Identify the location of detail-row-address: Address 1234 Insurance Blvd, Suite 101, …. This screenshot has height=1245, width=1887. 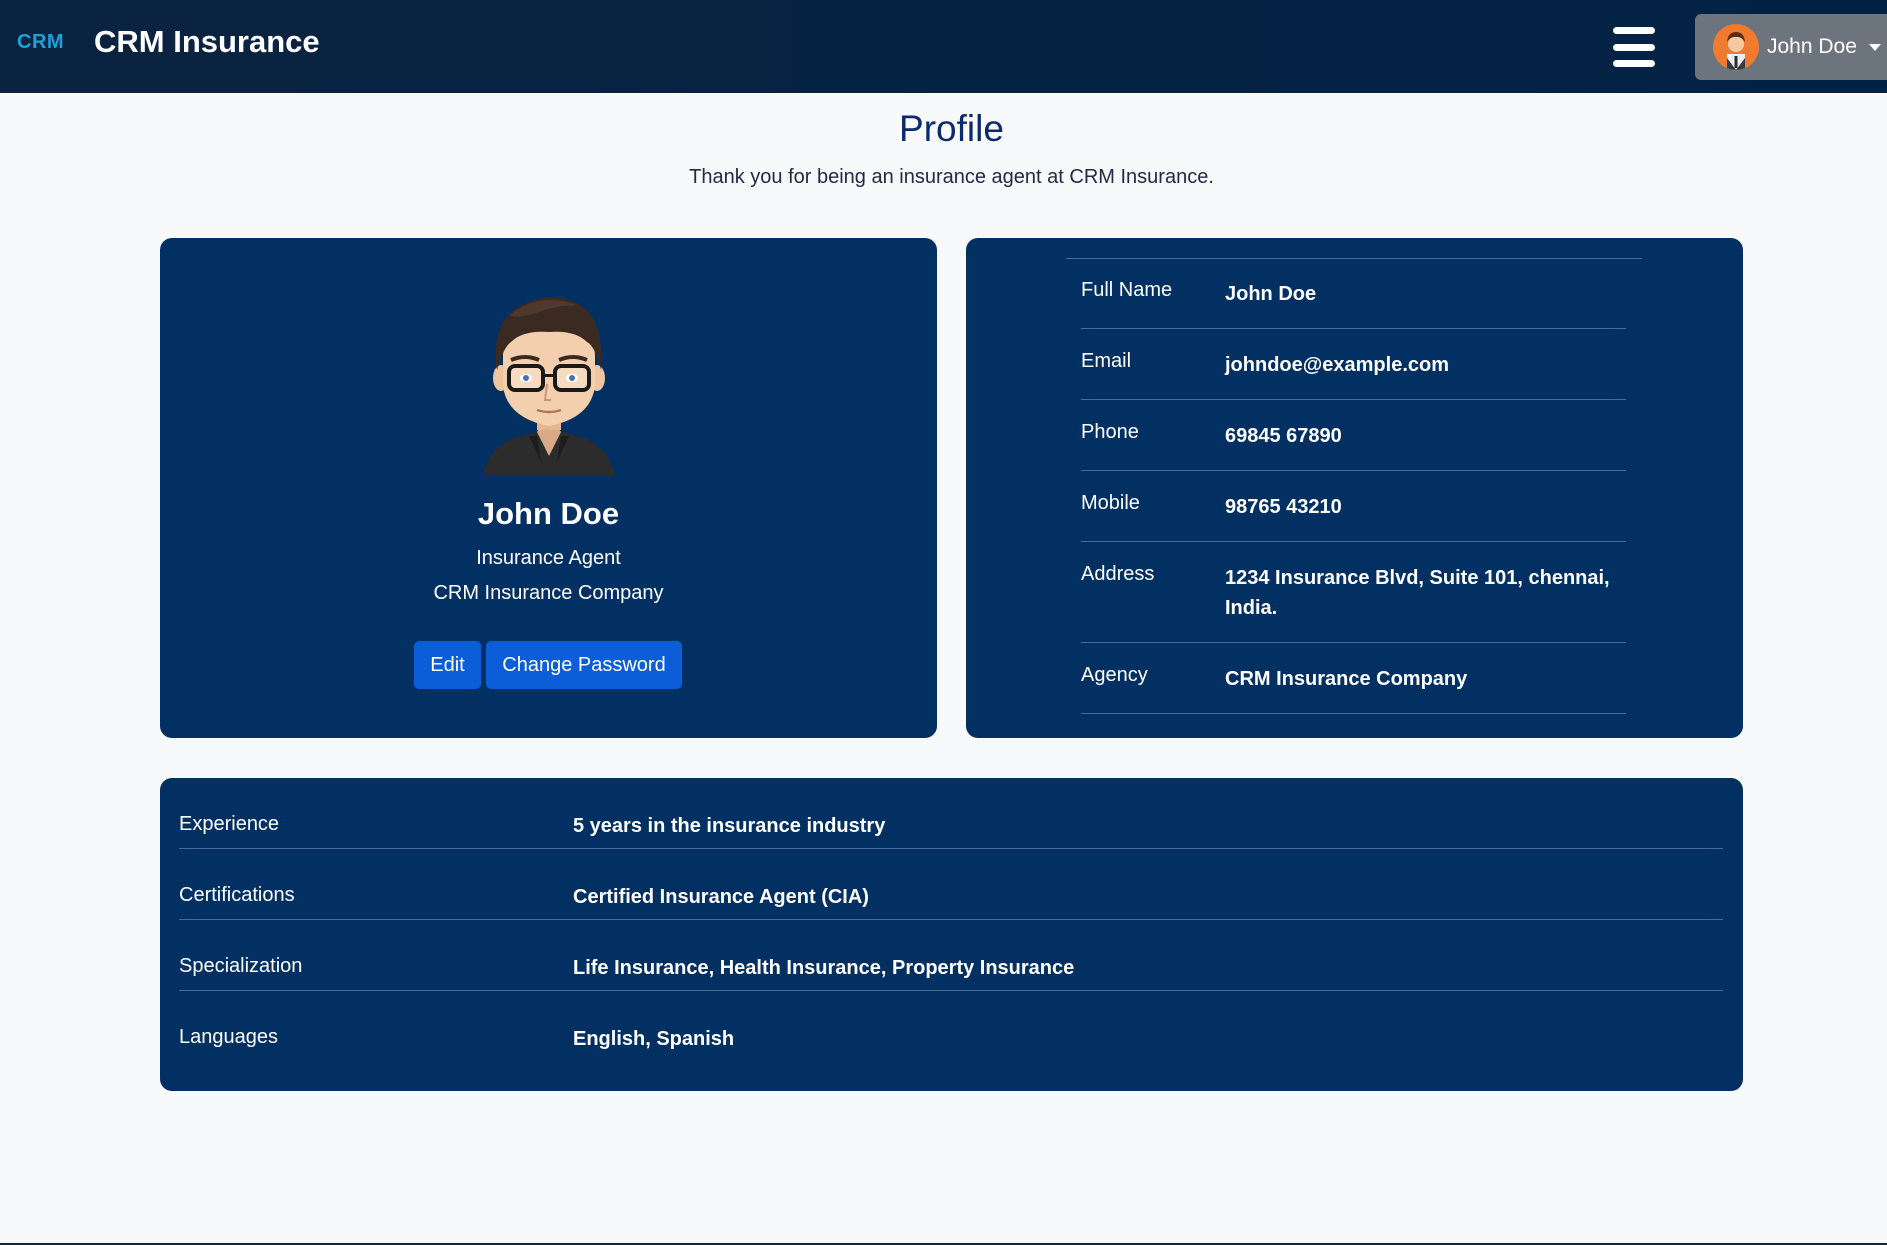
(1353, 592).